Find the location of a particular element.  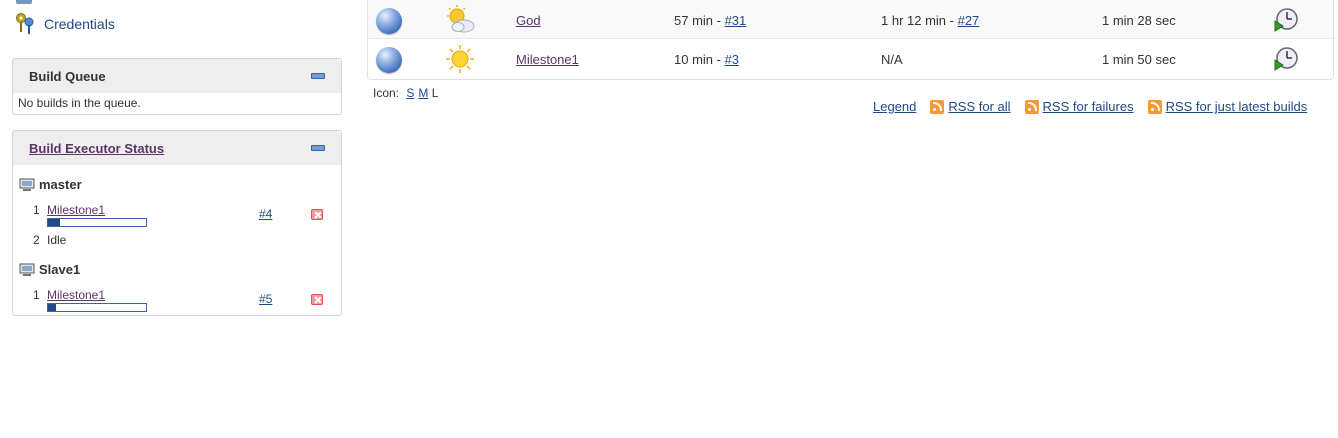

last-duration: 1 min 50 sec is located at coordinates (1139, 59).